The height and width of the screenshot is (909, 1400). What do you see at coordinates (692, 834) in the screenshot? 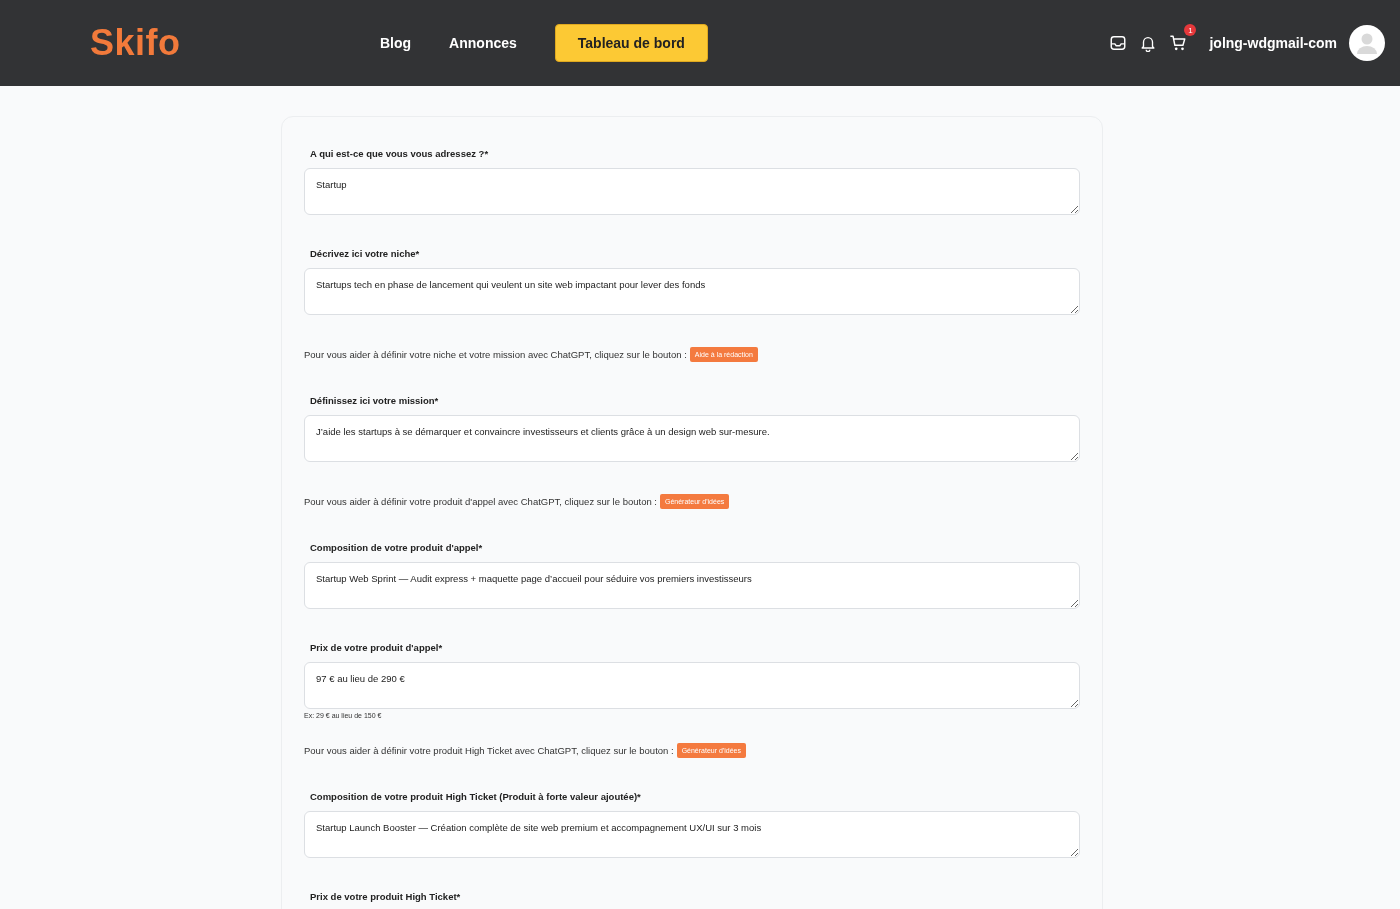
I see `text-area: Startup Launch Booster — Création complète de site web premium et accompagnement UX/UI sur 3 mois` at bounding box center [692, 834].